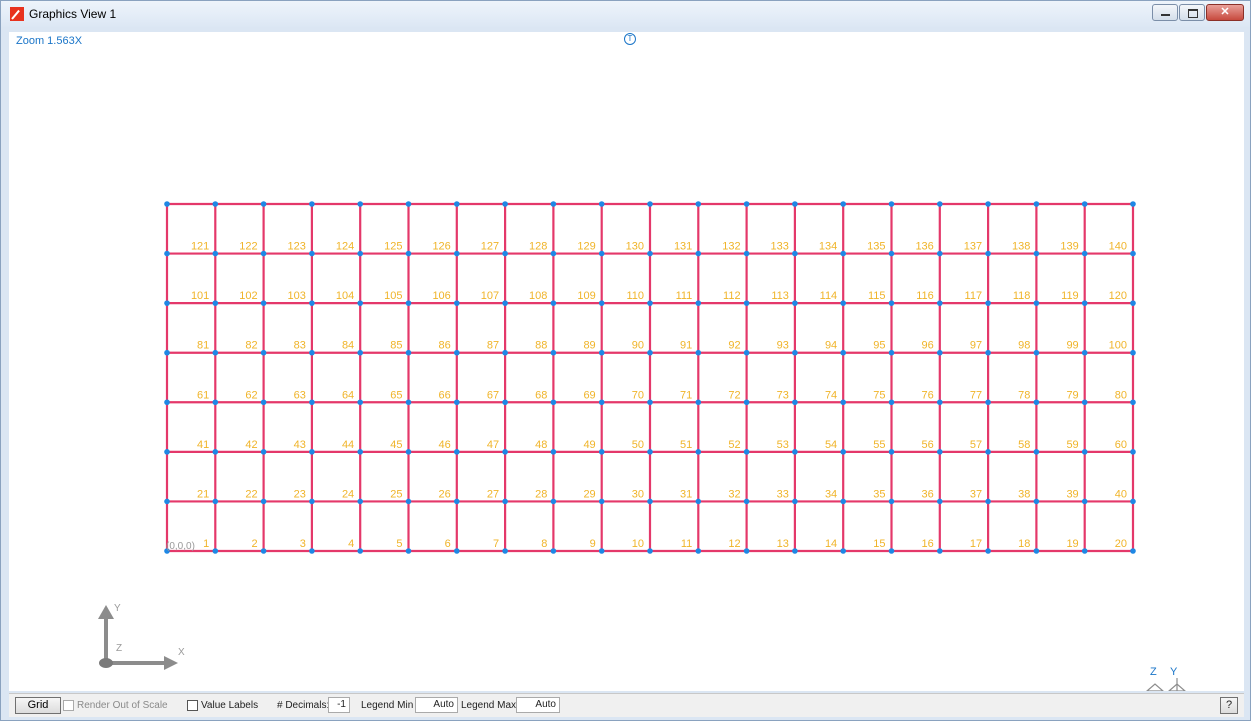  Describe the element at coordinates (396, 346) in the screenshot. I see `element-label: 85` at that location.